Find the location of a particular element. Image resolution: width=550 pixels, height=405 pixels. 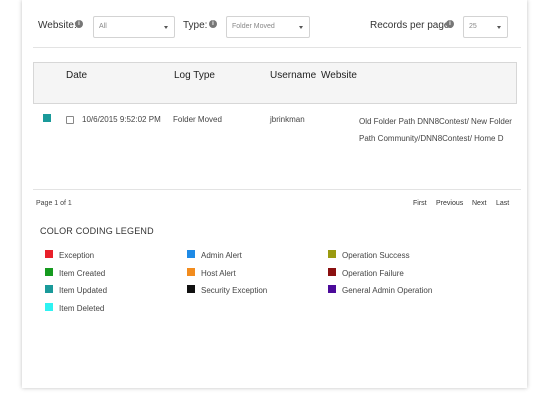

website-select: All is located at coordinates (134, 27).